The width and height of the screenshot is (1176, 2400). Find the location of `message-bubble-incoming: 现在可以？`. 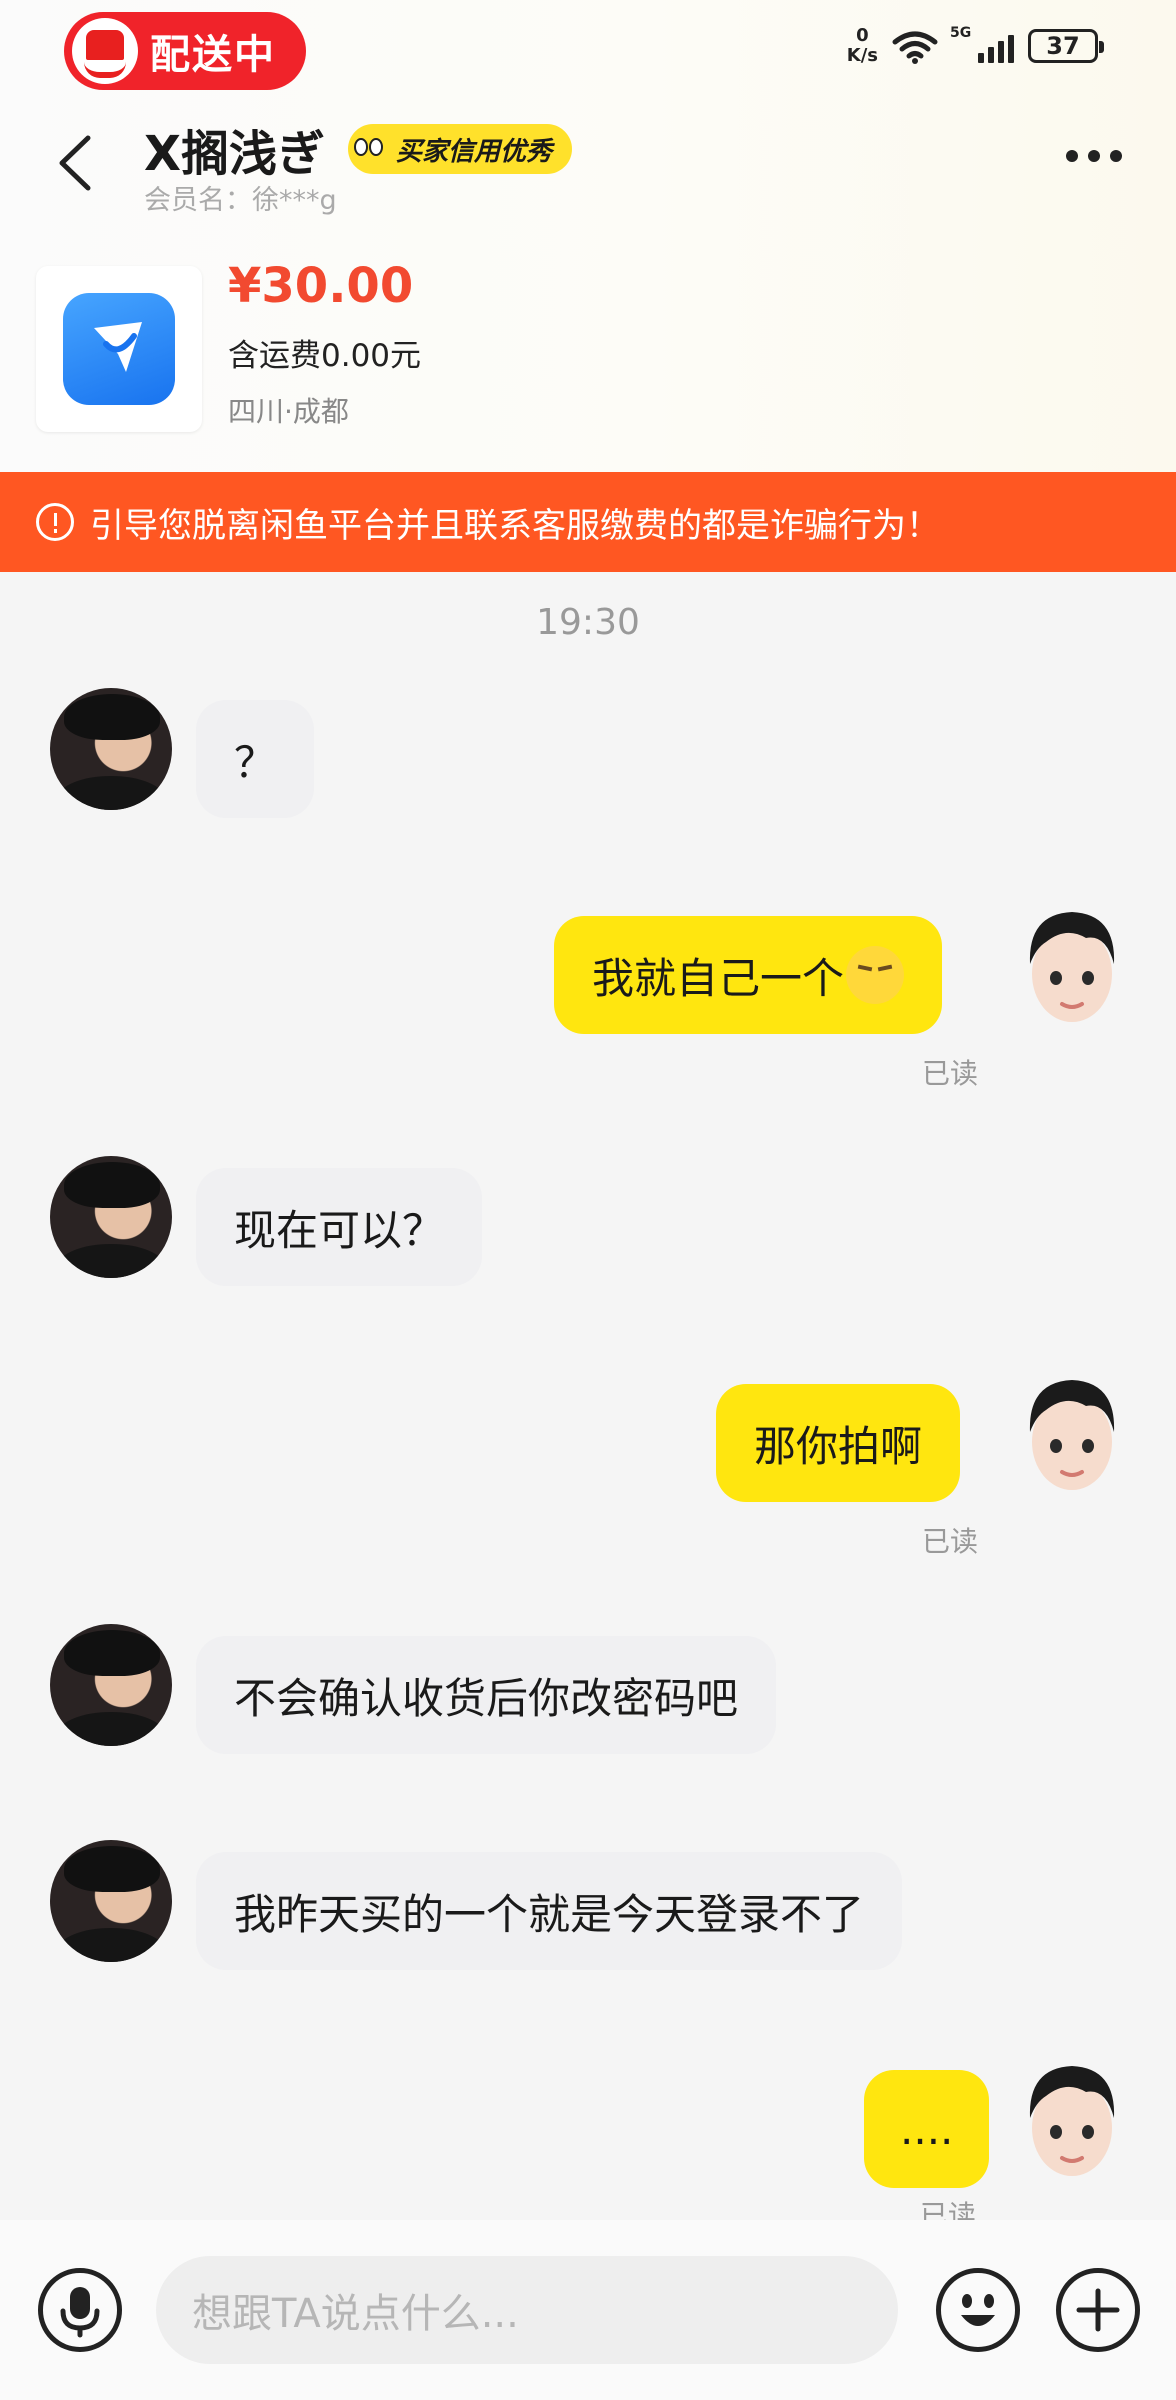

message-bubble-incoming: 现在可以？ is located at coordinates (339, 1227).